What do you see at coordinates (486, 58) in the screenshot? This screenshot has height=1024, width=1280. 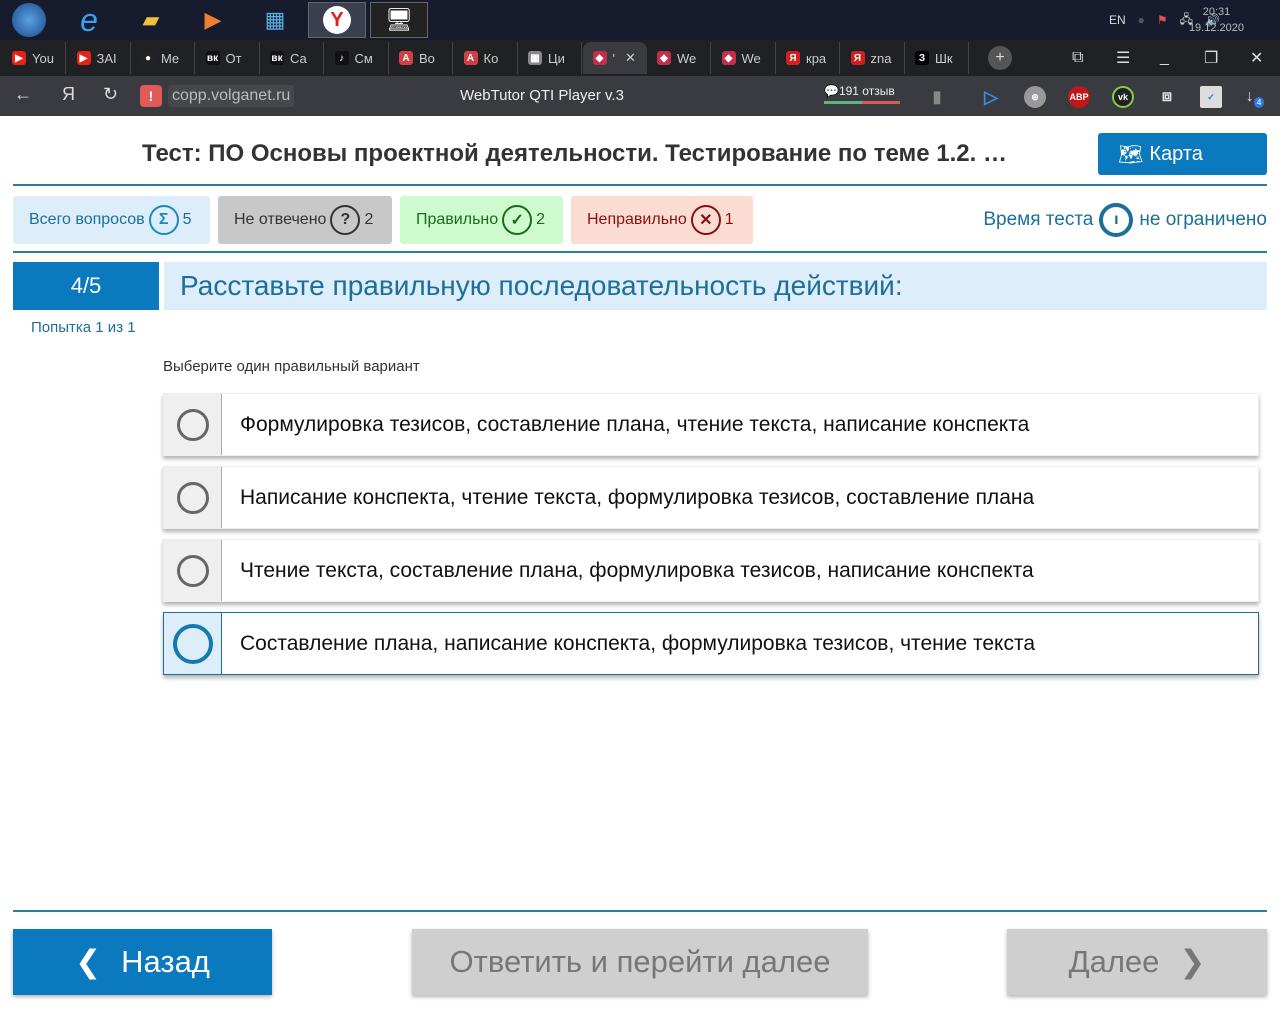 I see `browser-tab: A Ко` at bounding box center [486, 58].